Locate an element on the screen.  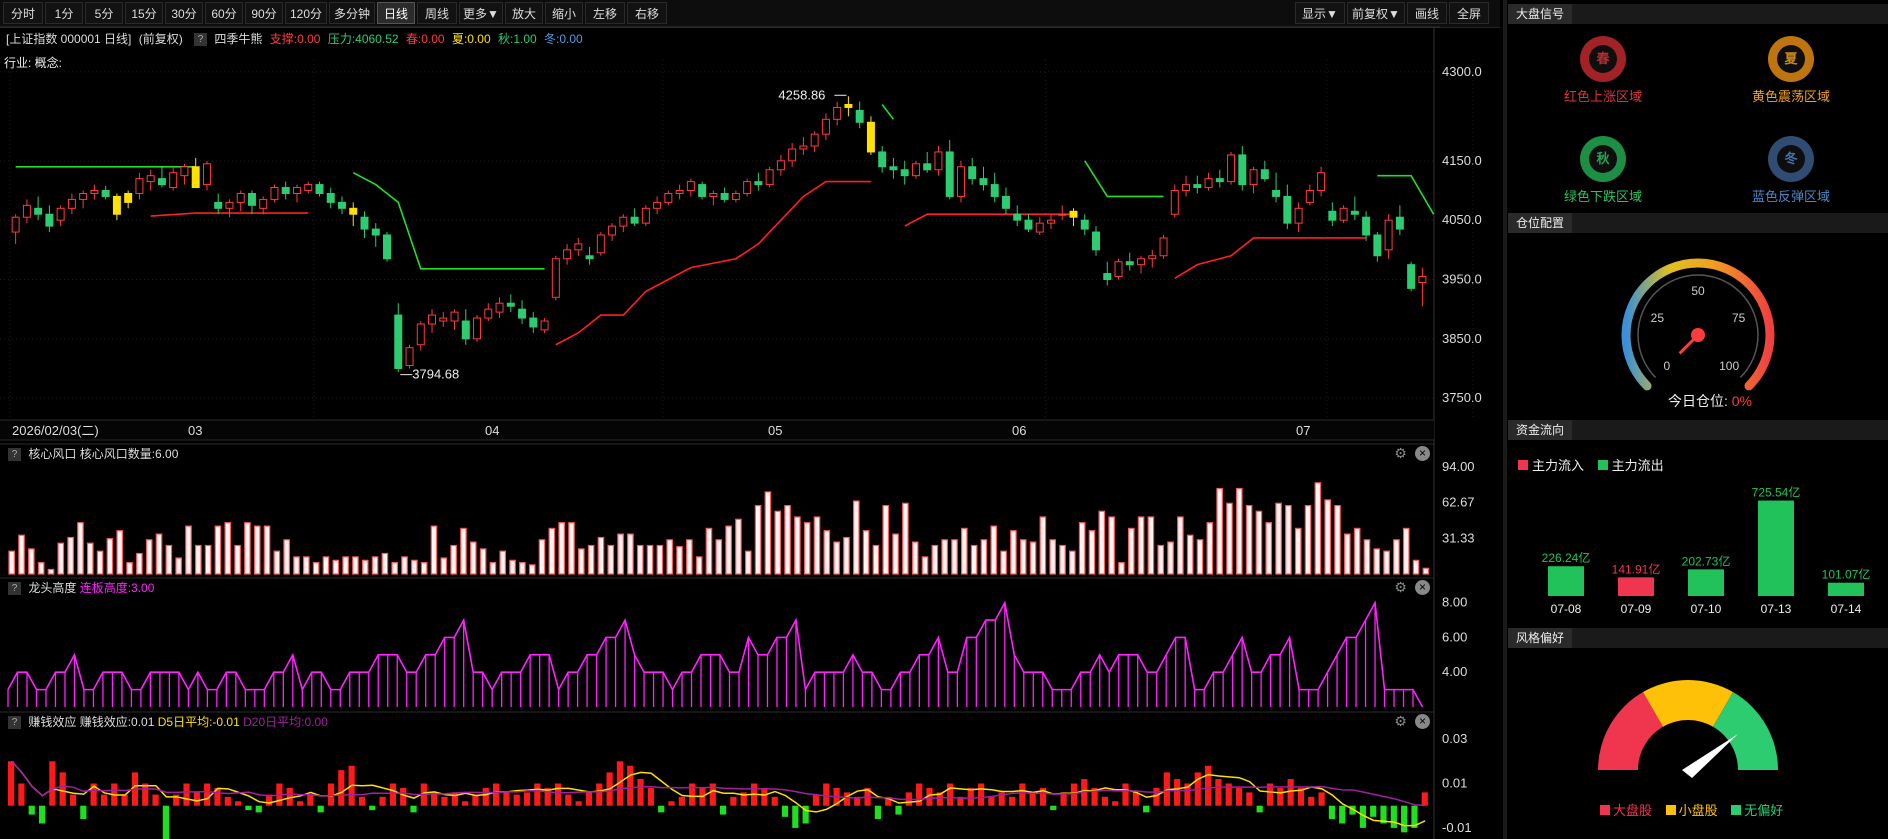
season-badge-icon: 夏 is located at coordinates (1791, 59).